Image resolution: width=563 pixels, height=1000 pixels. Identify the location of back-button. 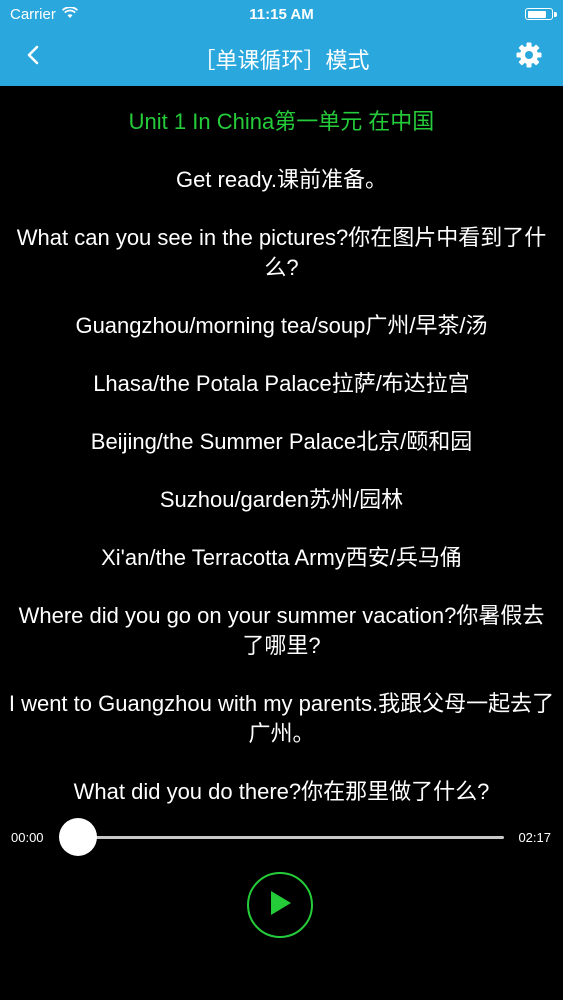
(33, 57).